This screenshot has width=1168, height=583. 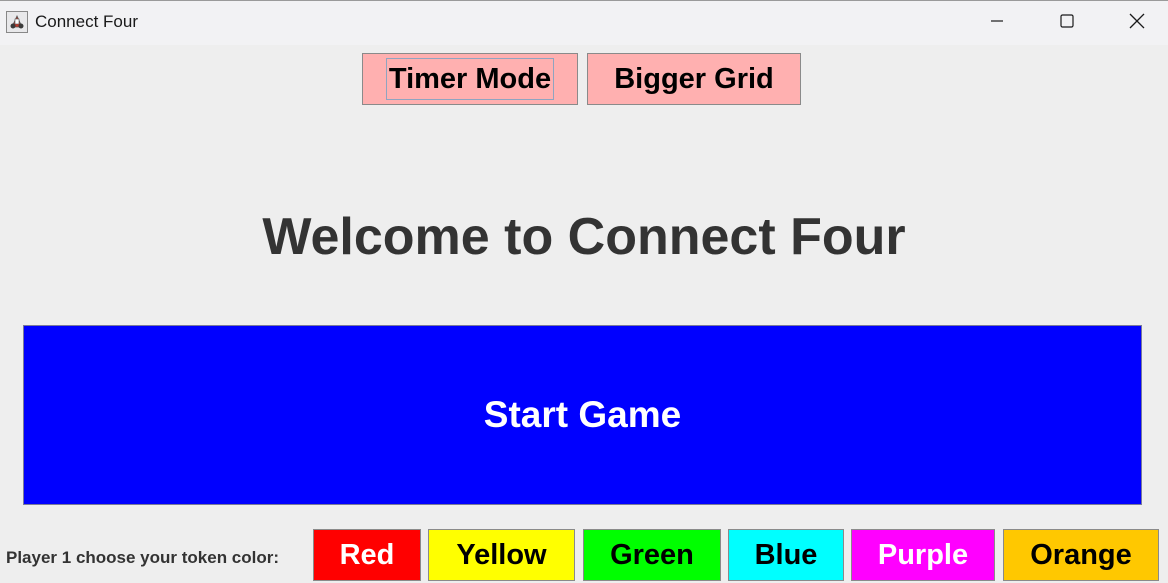 I want to click on bigger-grid-button: Bigger Grid, so click(x=694, y=79).